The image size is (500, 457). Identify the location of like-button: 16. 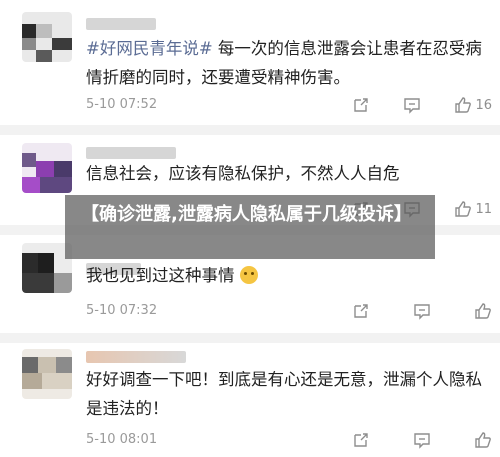
(473, 105).